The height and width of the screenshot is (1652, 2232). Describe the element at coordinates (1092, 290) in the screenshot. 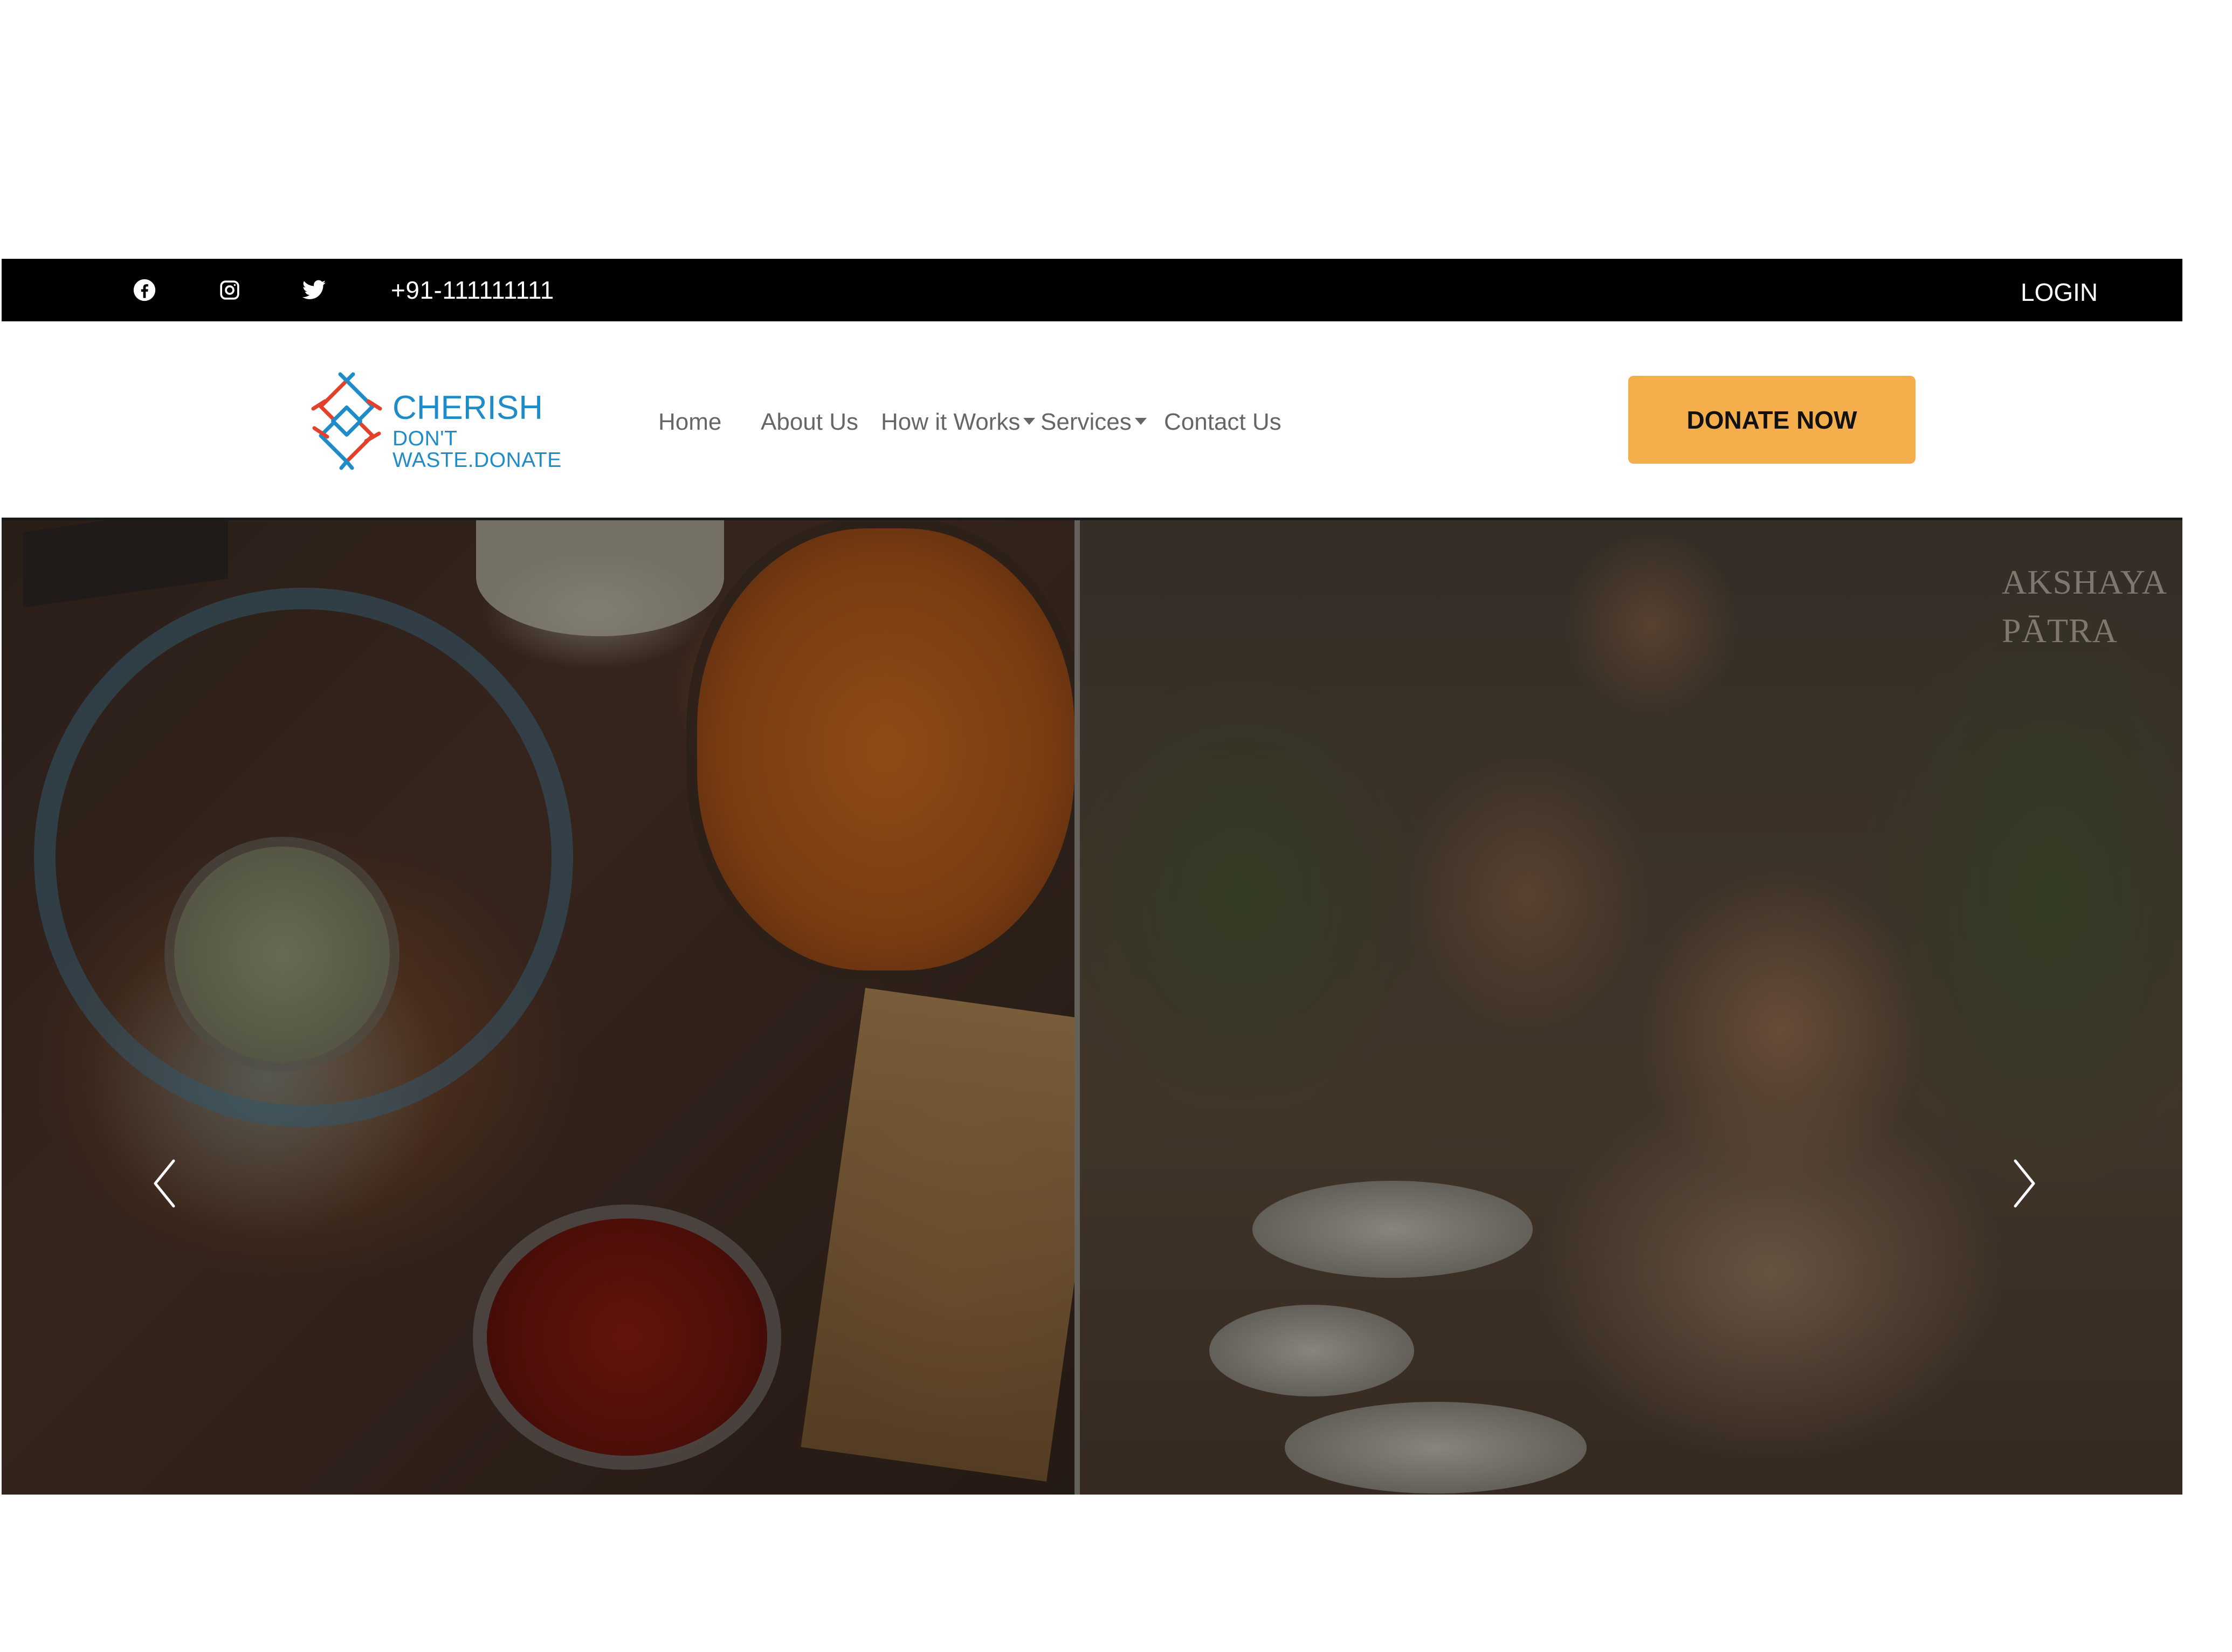

I see `top-bar: +91-111111111 LOGIN` at that location.